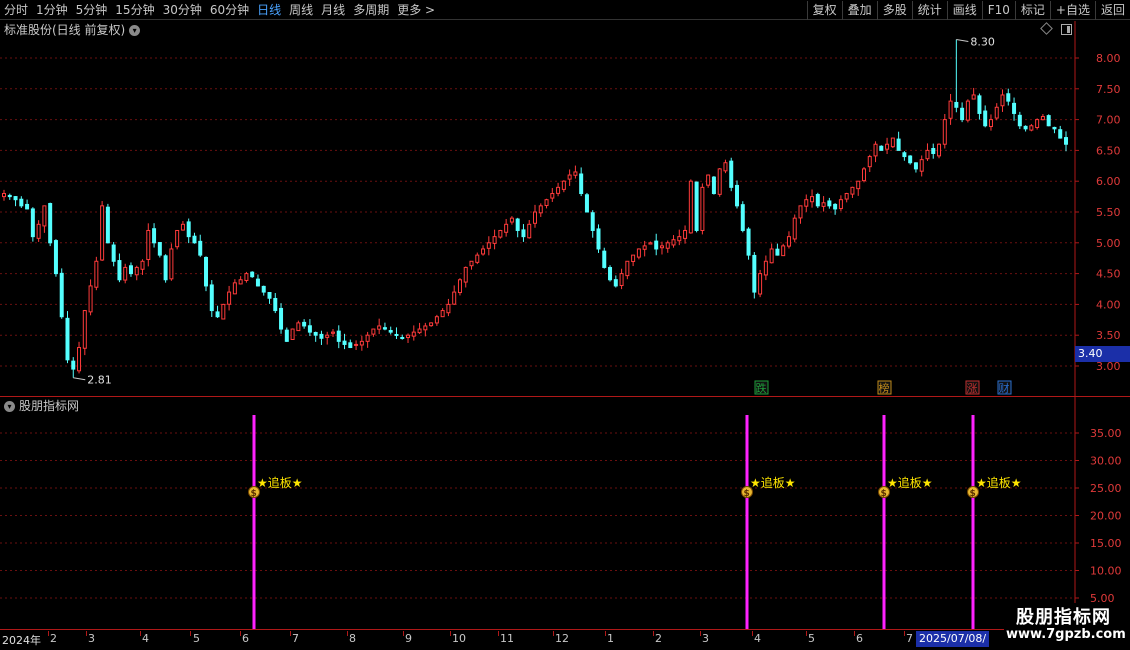 The height and width of the screenshot is (650, 1130). What do you see at coordinates (1106, 516) in the screenshot?
I see `indicator-tick-label: 20.00` at bounding box center [1106, 516].